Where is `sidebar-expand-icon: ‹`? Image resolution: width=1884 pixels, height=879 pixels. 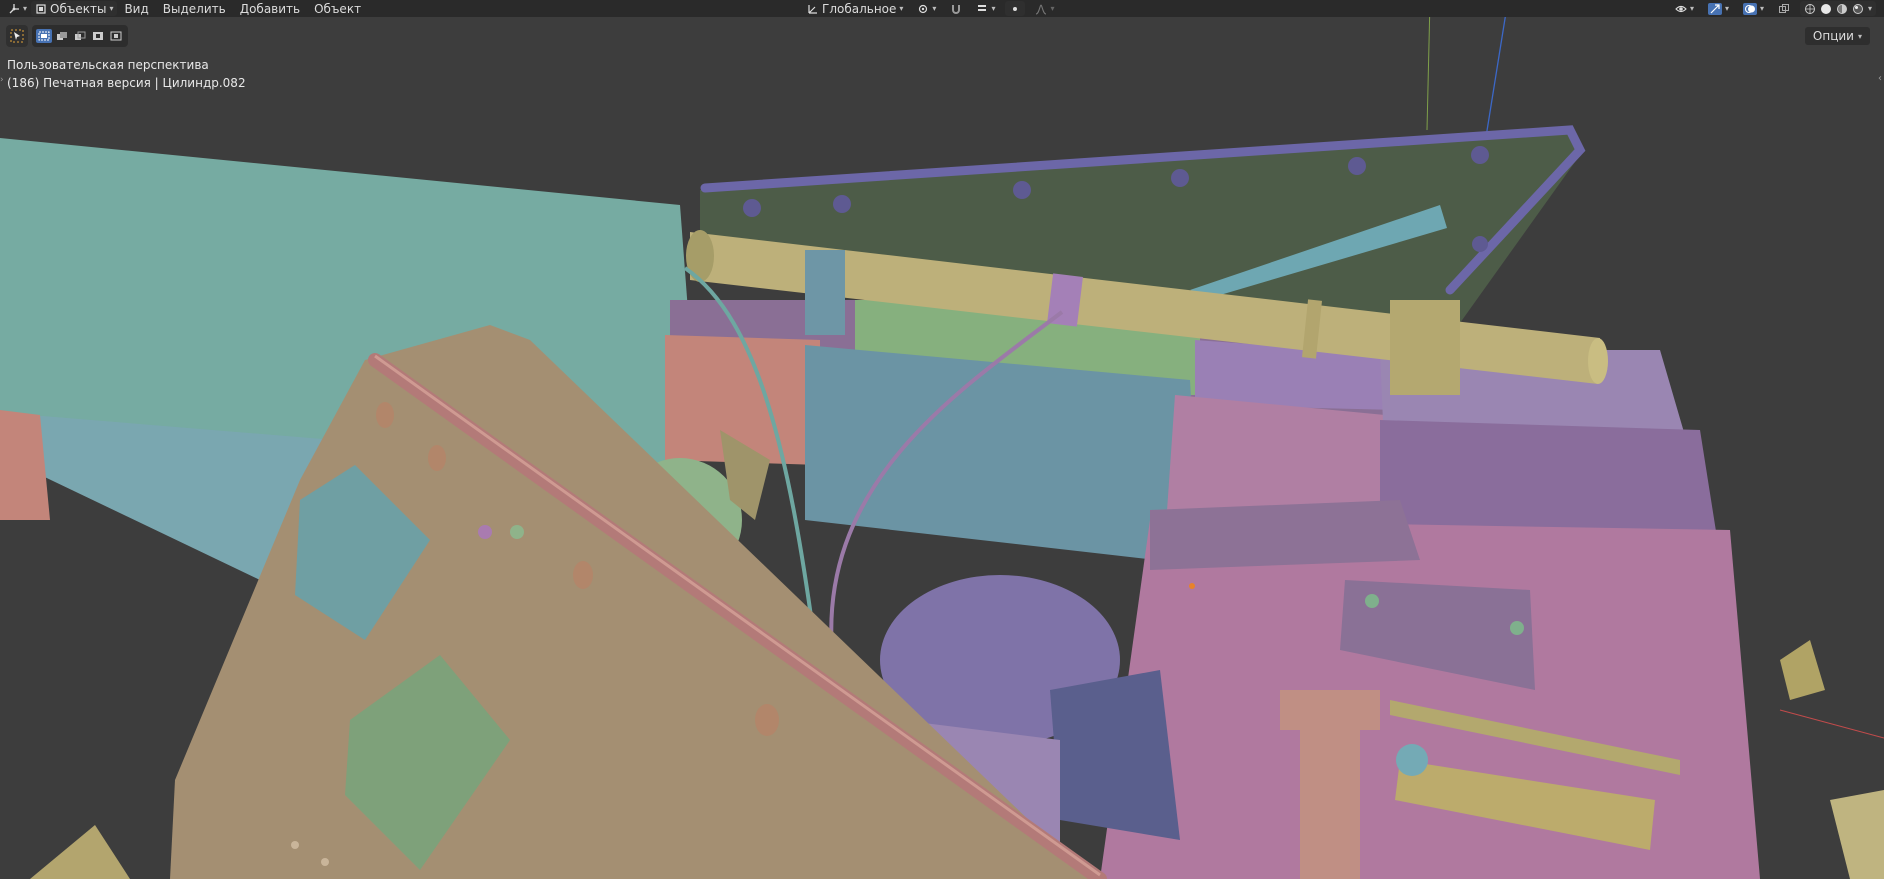 sidebar-expand-icon: ‹ is located at coordinates (1880, 78).